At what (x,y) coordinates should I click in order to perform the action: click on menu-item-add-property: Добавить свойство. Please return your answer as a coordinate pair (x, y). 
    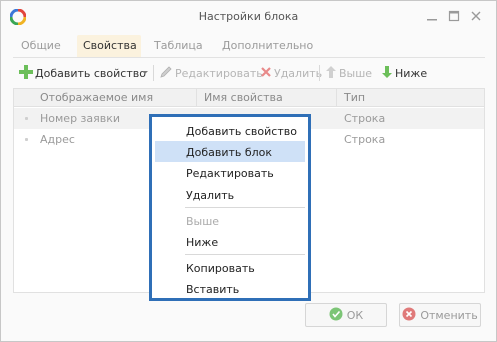
    Looking at the image, I should click on (230, 130).